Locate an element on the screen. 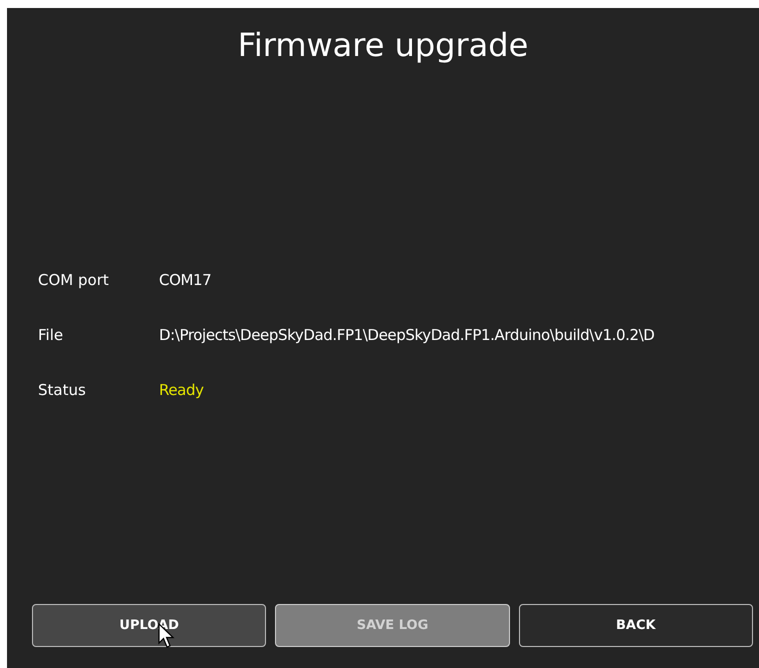  field-label: File is located at coordinates (51, 335).